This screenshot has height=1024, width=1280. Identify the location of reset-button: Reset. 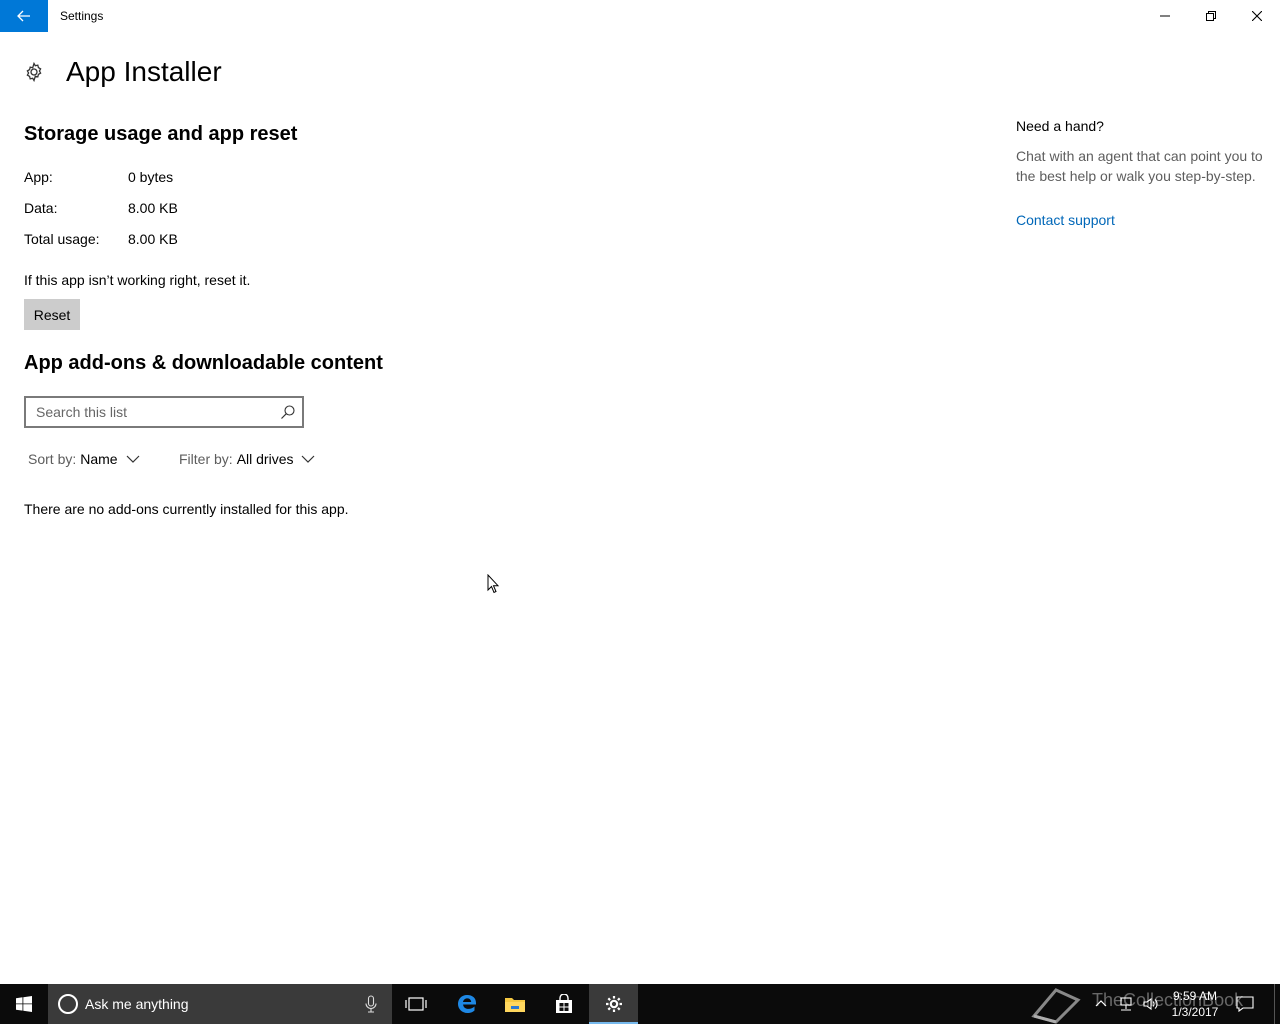
(52, 314).